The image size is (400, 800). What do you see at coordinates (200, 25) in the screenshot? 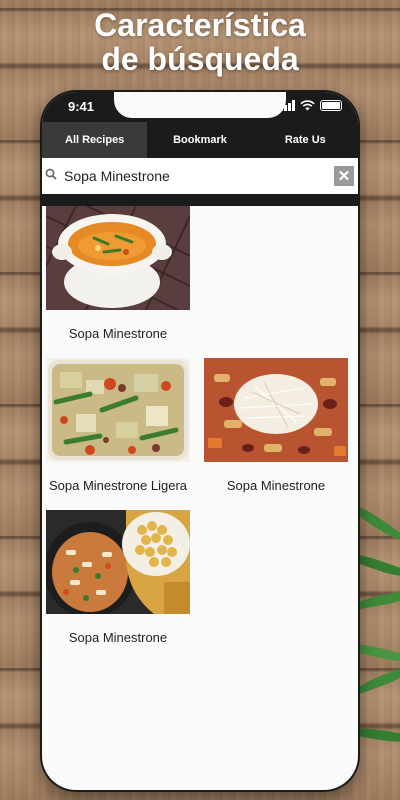
I see `promo-line-1: Característica` at bounding box center [200, 25].